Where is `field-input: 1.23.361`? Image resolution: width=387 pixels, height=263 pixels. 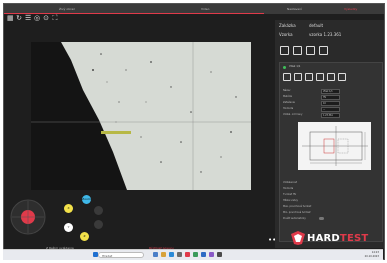
field-input: 1.23.361 is located at coordinates (330, 115).